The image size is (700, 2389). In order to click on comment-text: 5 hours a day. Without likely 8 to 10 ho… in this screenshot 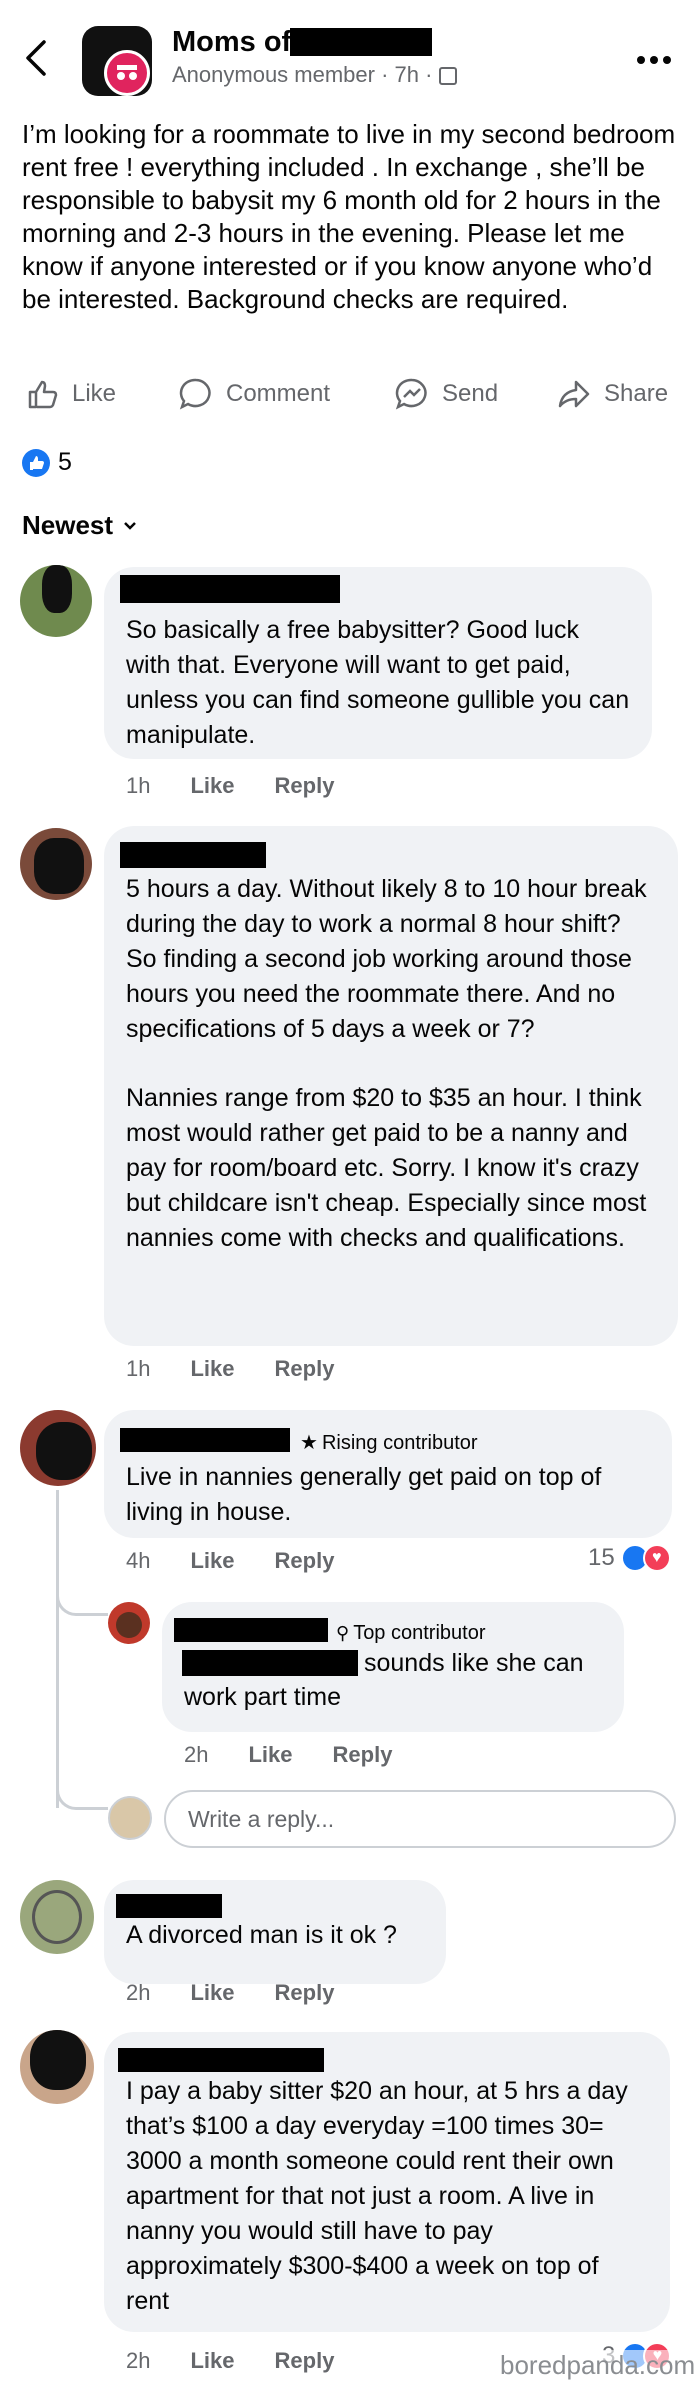, I will do `click(386, 959)`.